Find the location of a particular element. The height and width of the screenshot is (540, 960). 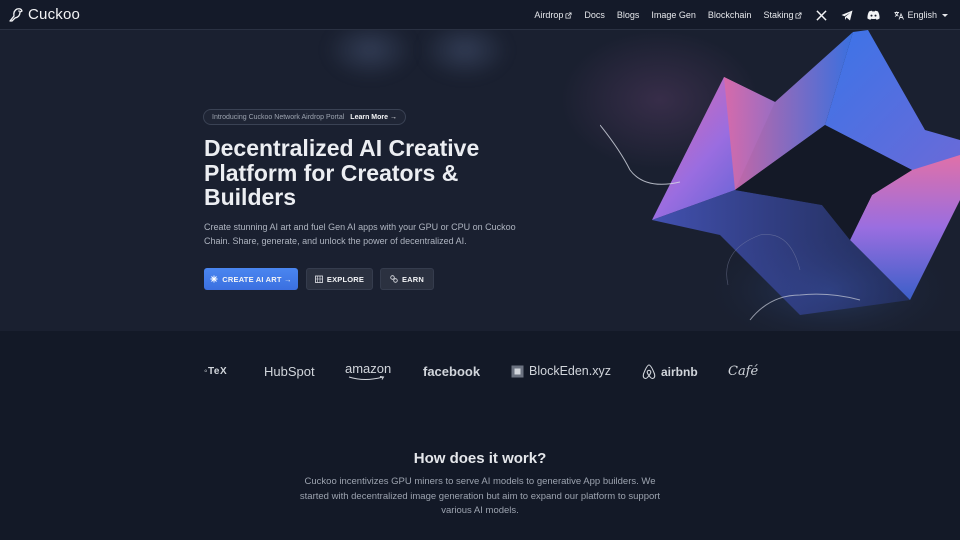

sparkle-icon is located at coordinates (214, 279).